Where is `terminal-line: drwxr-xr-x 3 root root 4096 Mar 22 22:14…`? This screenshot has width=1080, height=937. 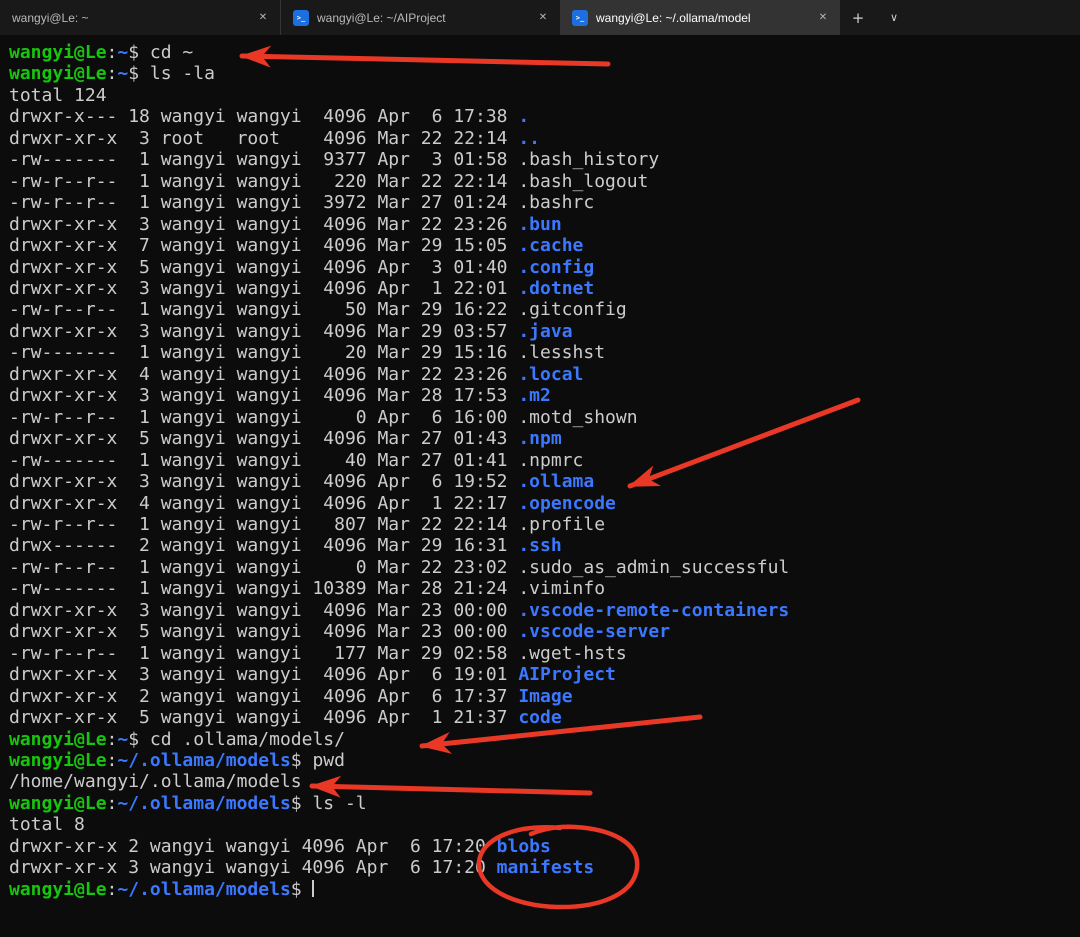
terminal-line: drwxr-xr-x 3 root root 4096 Mar 22 22:14… is located at coordinates (544, 138).